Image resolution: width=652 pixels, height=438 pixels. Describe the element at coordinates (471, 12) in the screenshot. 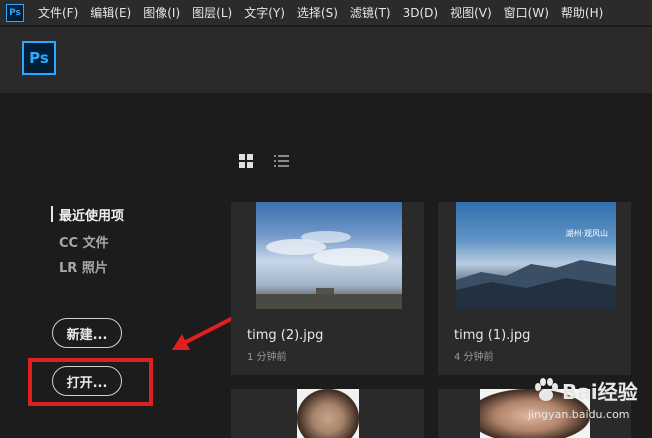

I see `menu-view: 视图(V)` at that location.